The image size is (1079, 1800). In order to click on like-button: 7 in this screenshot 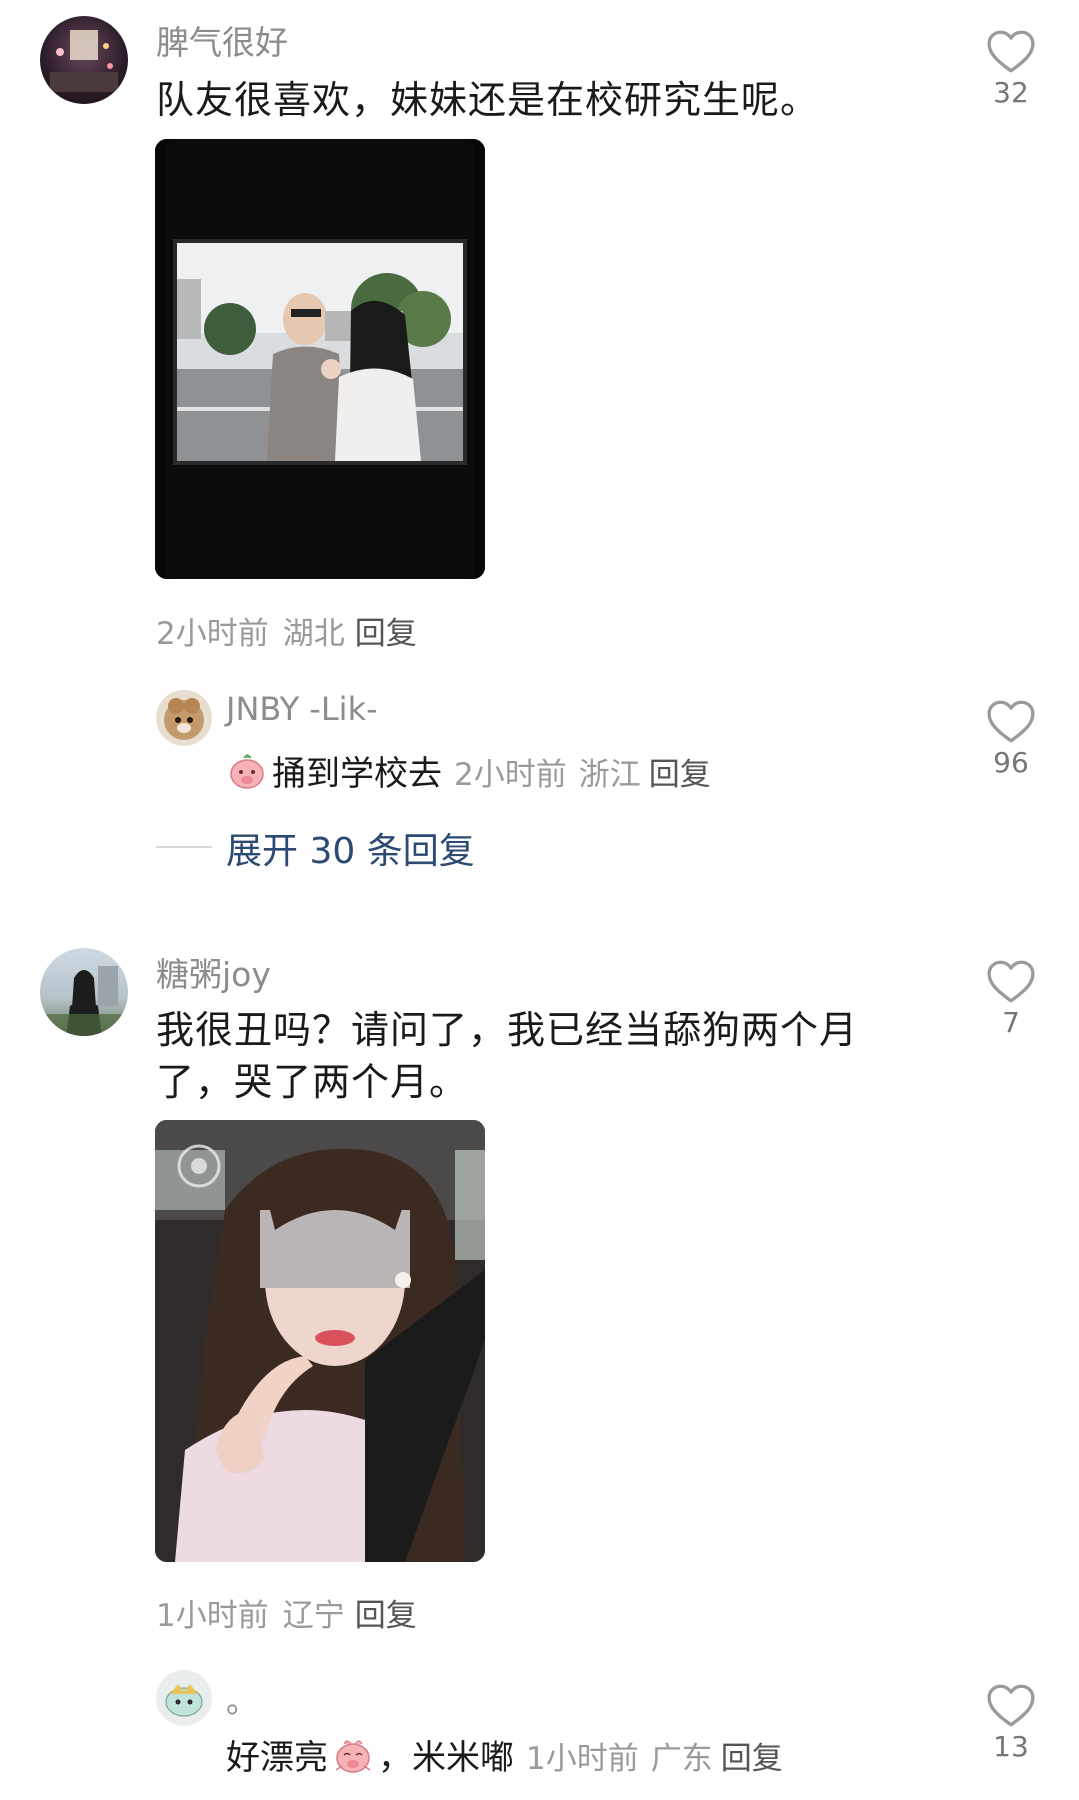, I will do `click(1011, 998)`.